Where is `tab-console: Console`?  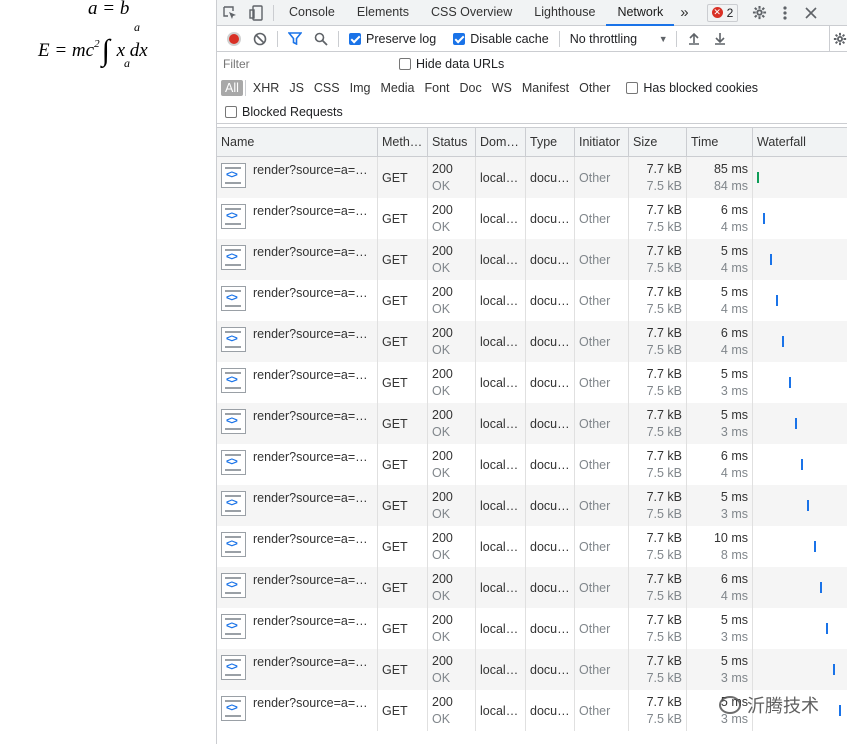 tab-console: Console is located at coordinates (312, 13).